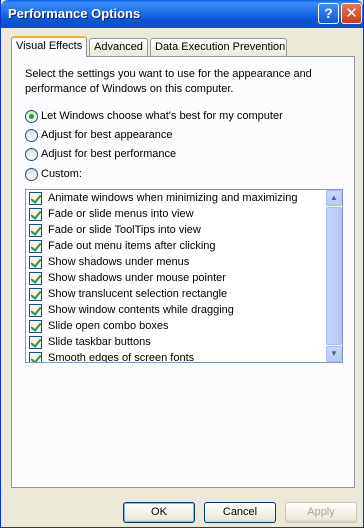  I want to click on scroll-up-arrow-icon: ▲, so click(334, 198).